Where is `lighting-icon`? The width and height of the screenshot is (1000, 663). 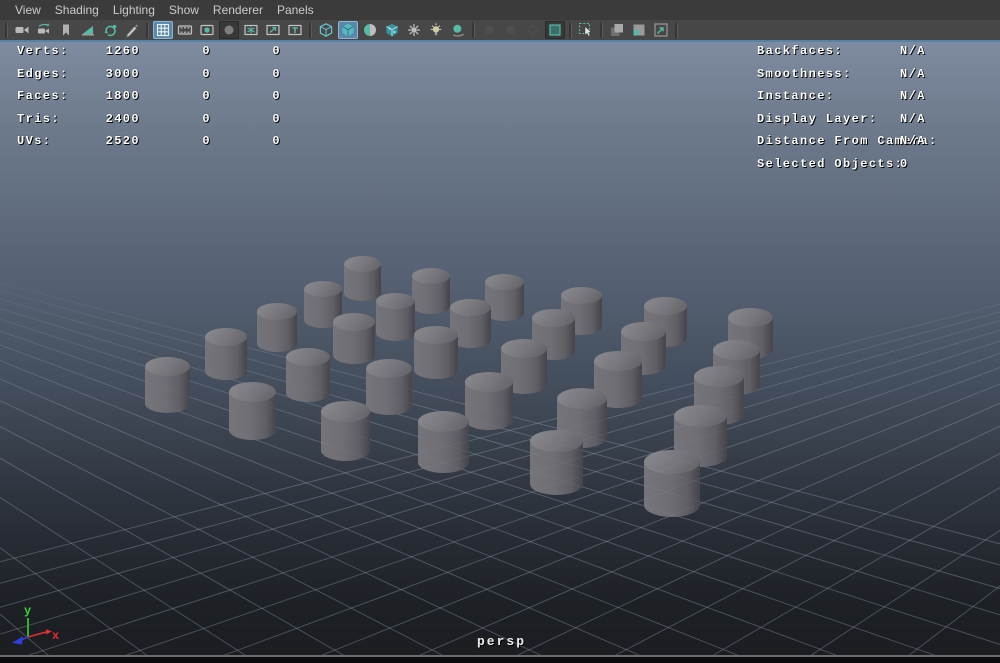 lighting-icon is located at coordinates (436, 30).